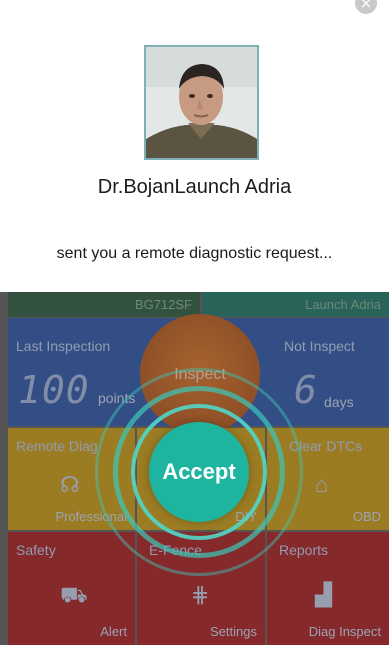 Image resolution: width=389 pixels, height=645 pixels. What do you see at coordinates (306, 390) in the screenshot?
I see `days-count: 6` at bounding box center [306, 390].